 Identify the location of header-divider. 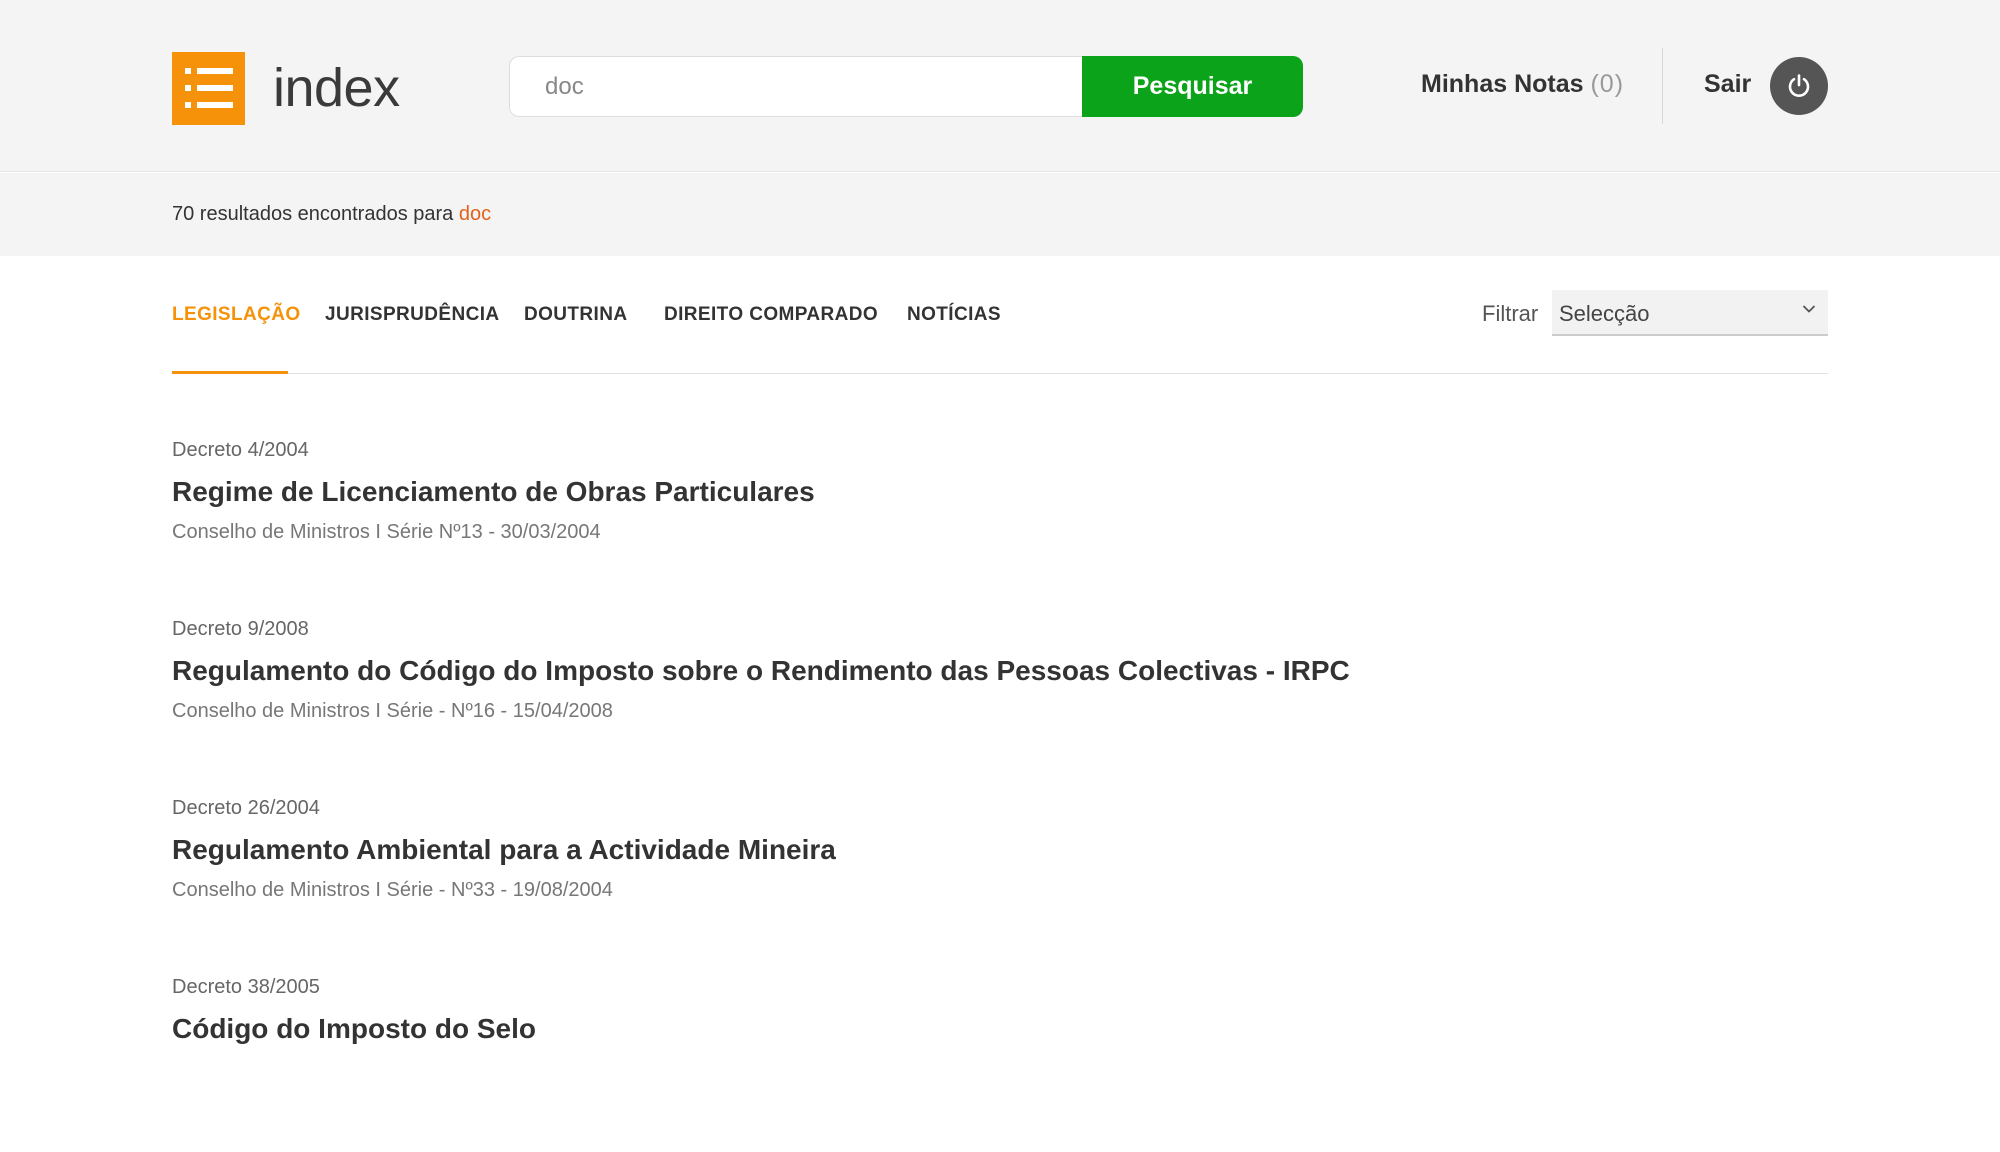
(1662, 86).